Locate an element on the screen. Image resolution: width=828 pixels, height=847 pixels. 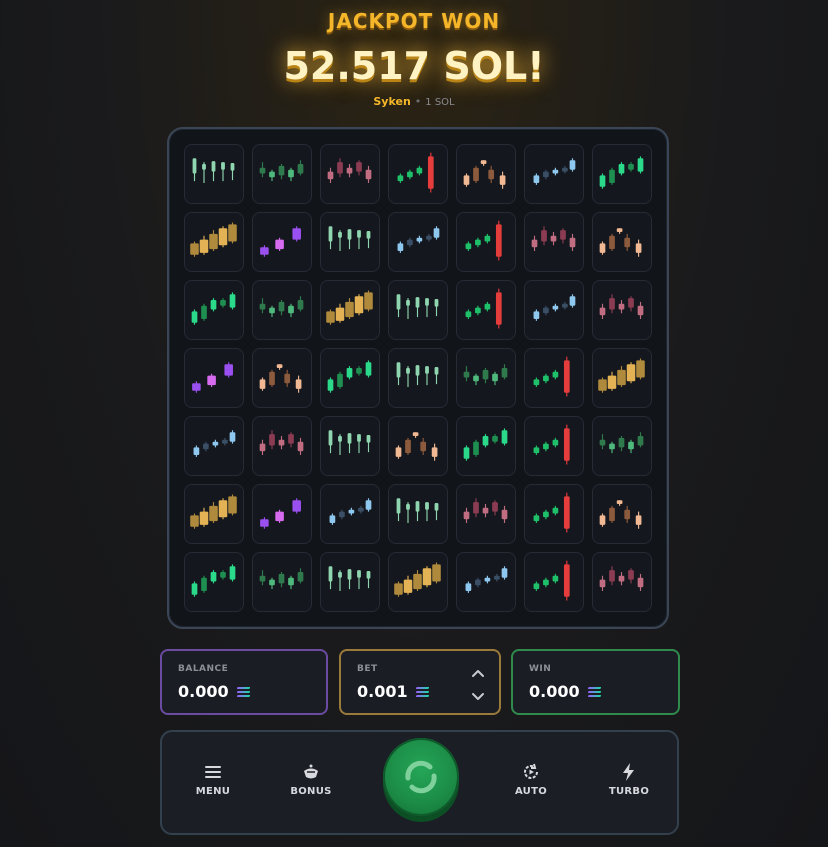
win-label: WIN is located at coordinates (540, 669).